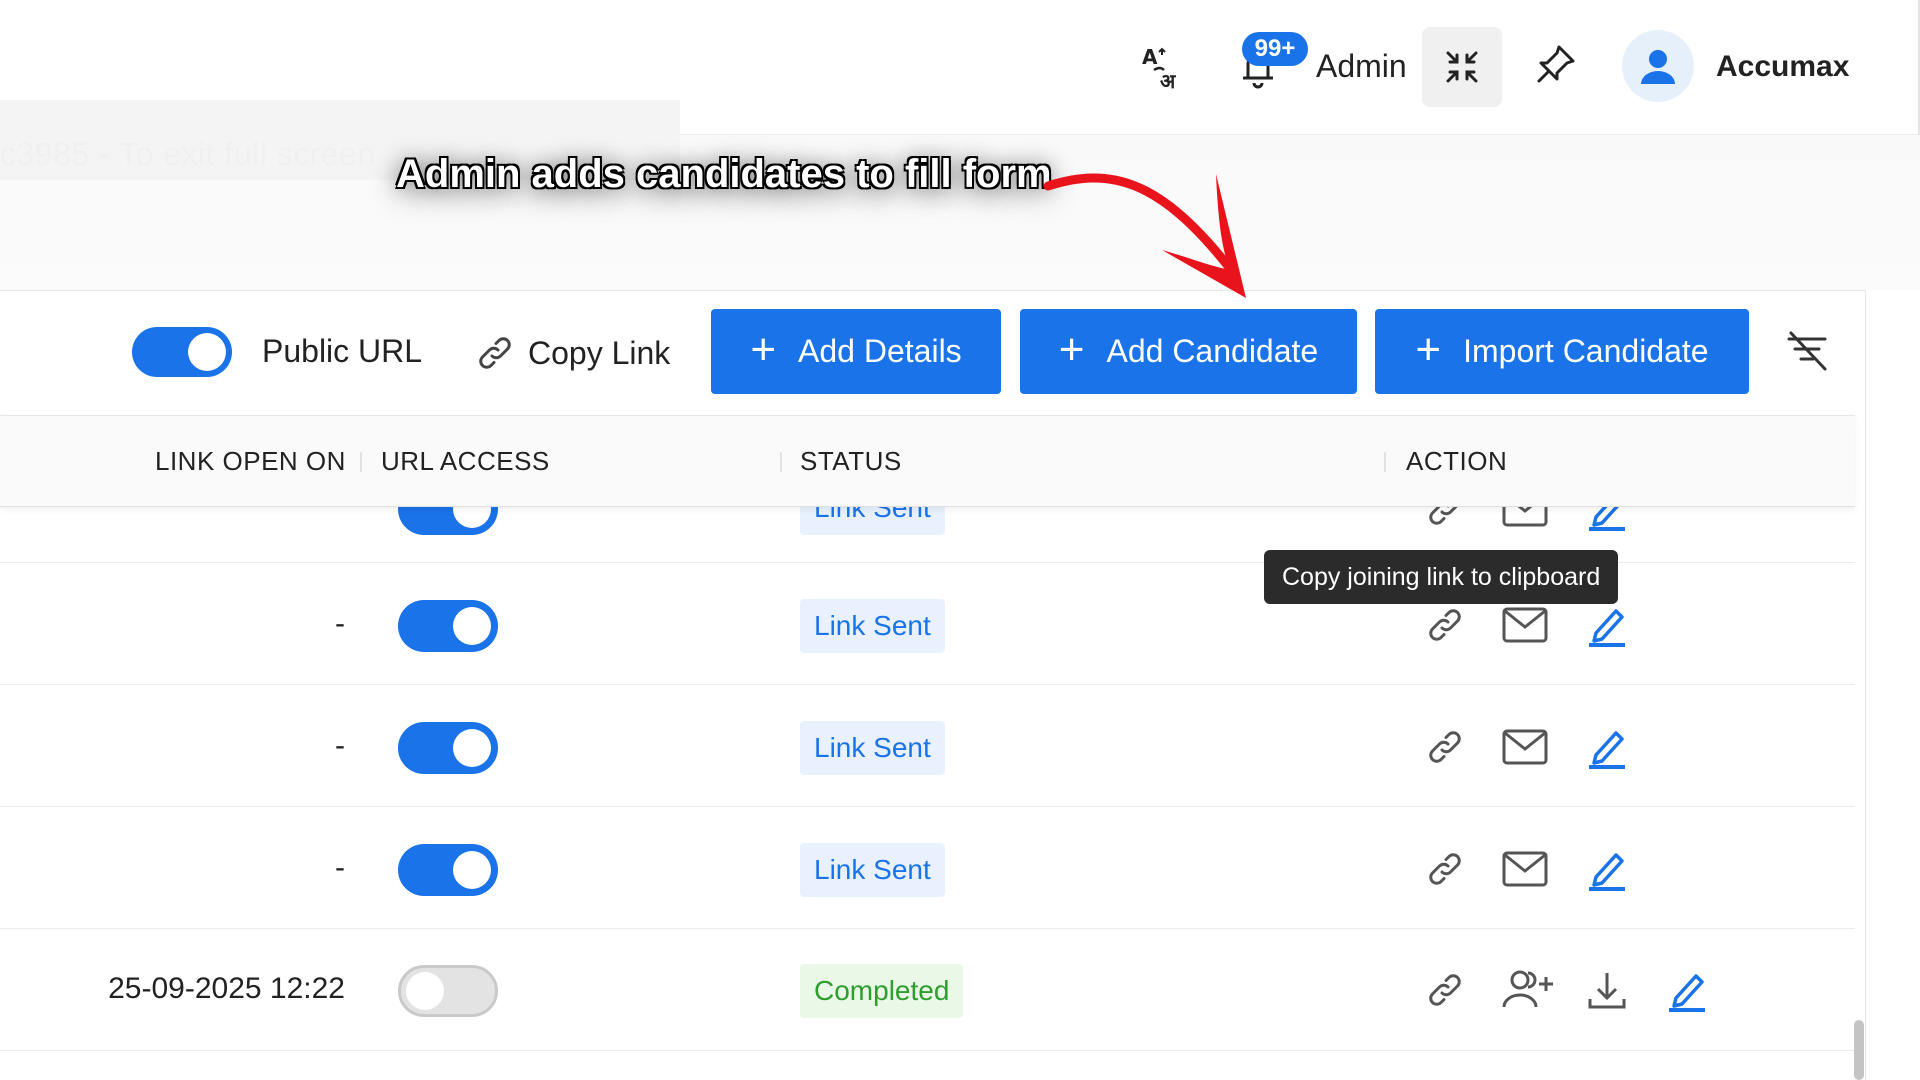 This screenshot has width=1920, height=1080. What do you see at coordinates (1555, 65) in the screenshot?
I see `pin-icon` at bounding box center [1555, 65].